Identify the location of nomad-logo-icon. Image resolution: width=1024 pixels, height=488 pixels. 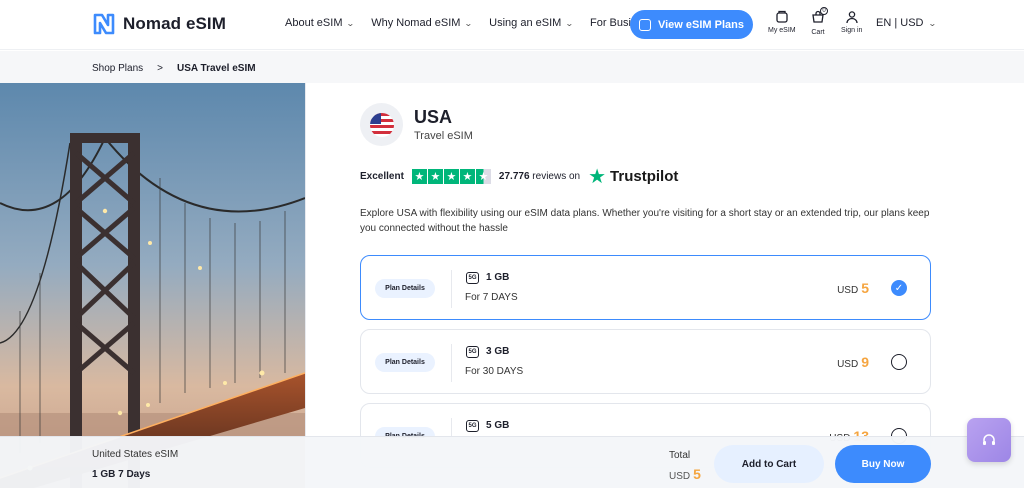
(104, 24).